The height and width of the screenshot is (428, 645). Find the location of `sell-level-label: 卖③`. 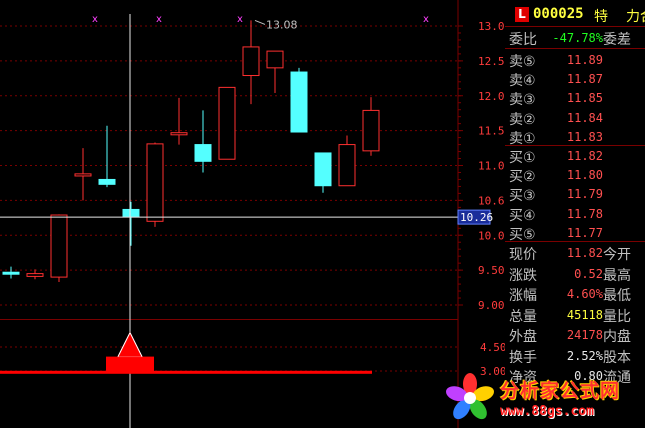

sell-level-label: 卖③ is located at coordinates (522, 100).